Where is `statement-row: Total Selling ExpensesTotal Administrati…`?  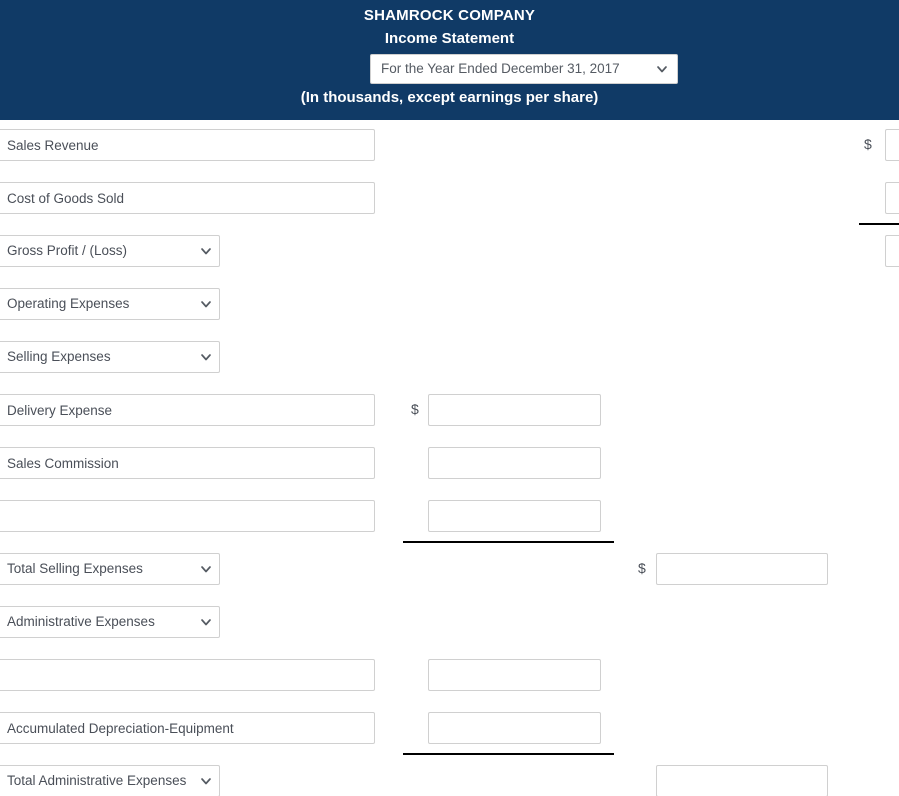 statement-row: Total Selling ExpensesTotal Administrati… is located at coordinates (449, 579).